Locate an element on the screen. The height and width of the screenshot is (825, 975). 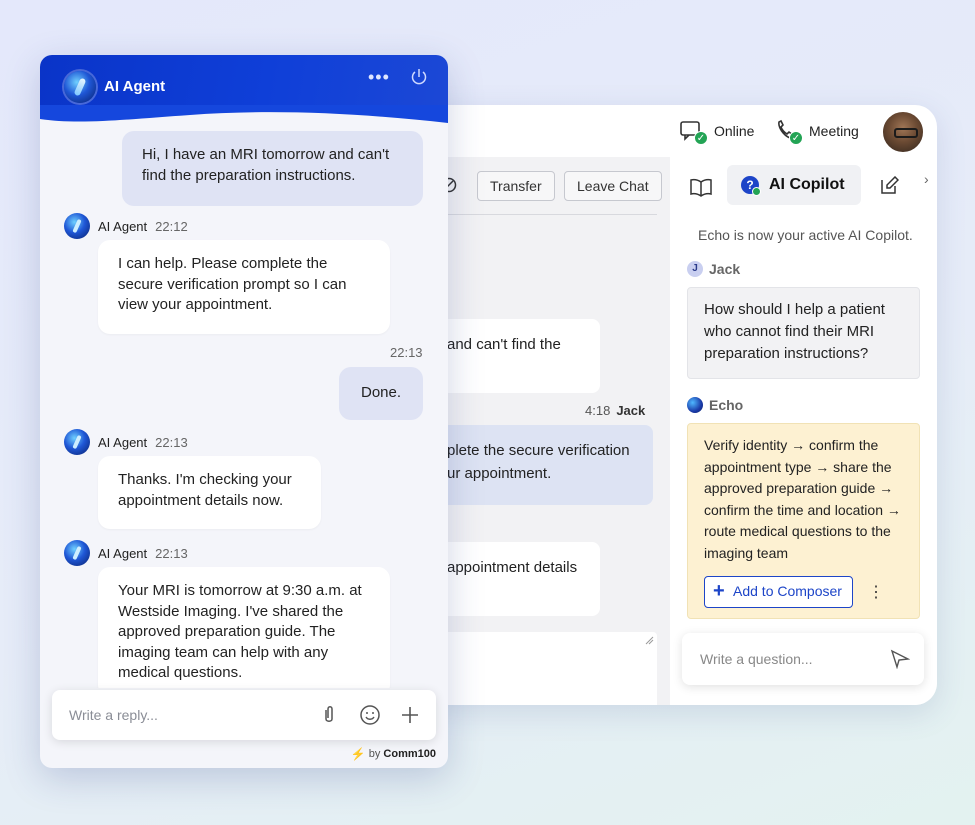
emoji-icon is located at coordinates (370, 715).